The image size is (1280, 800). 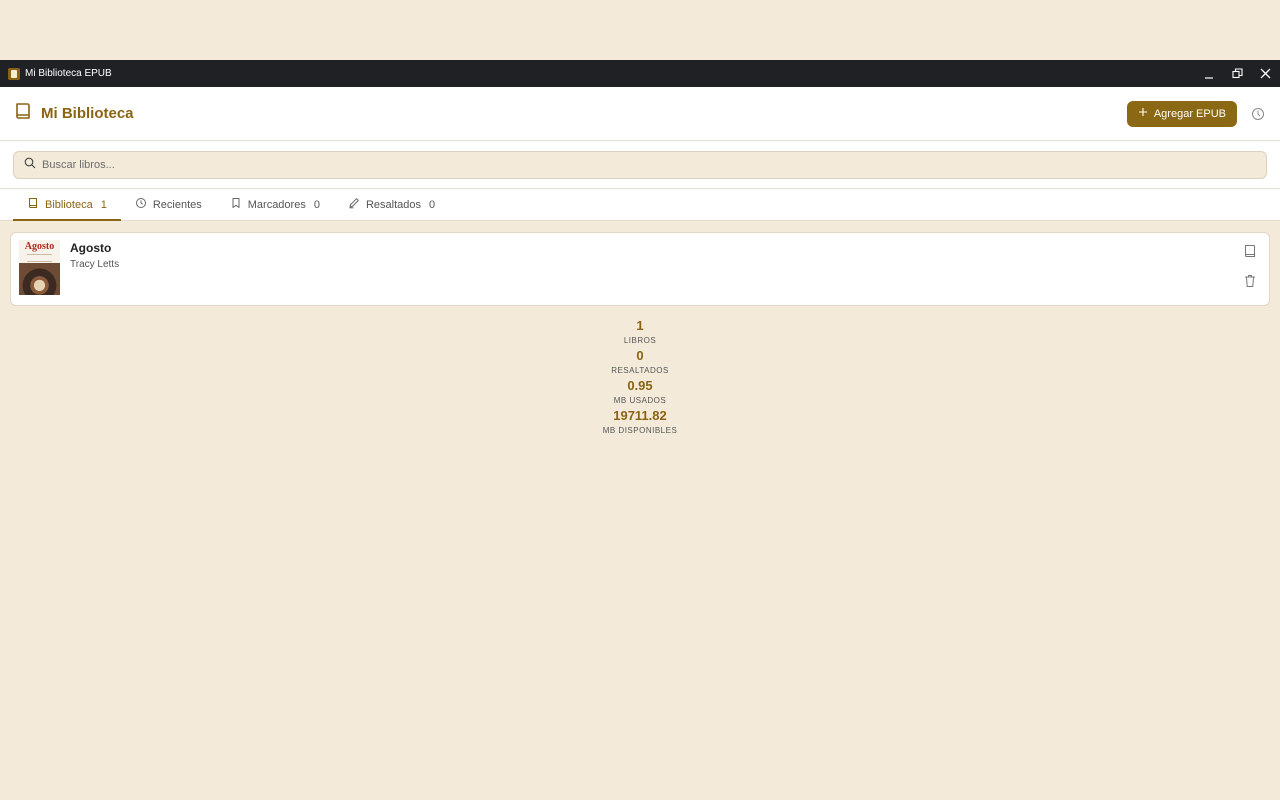 What do you see at coordinates (177, 204) in the screenshot?
I see `tab-label: Recientes` at bounding box center [177, 204].